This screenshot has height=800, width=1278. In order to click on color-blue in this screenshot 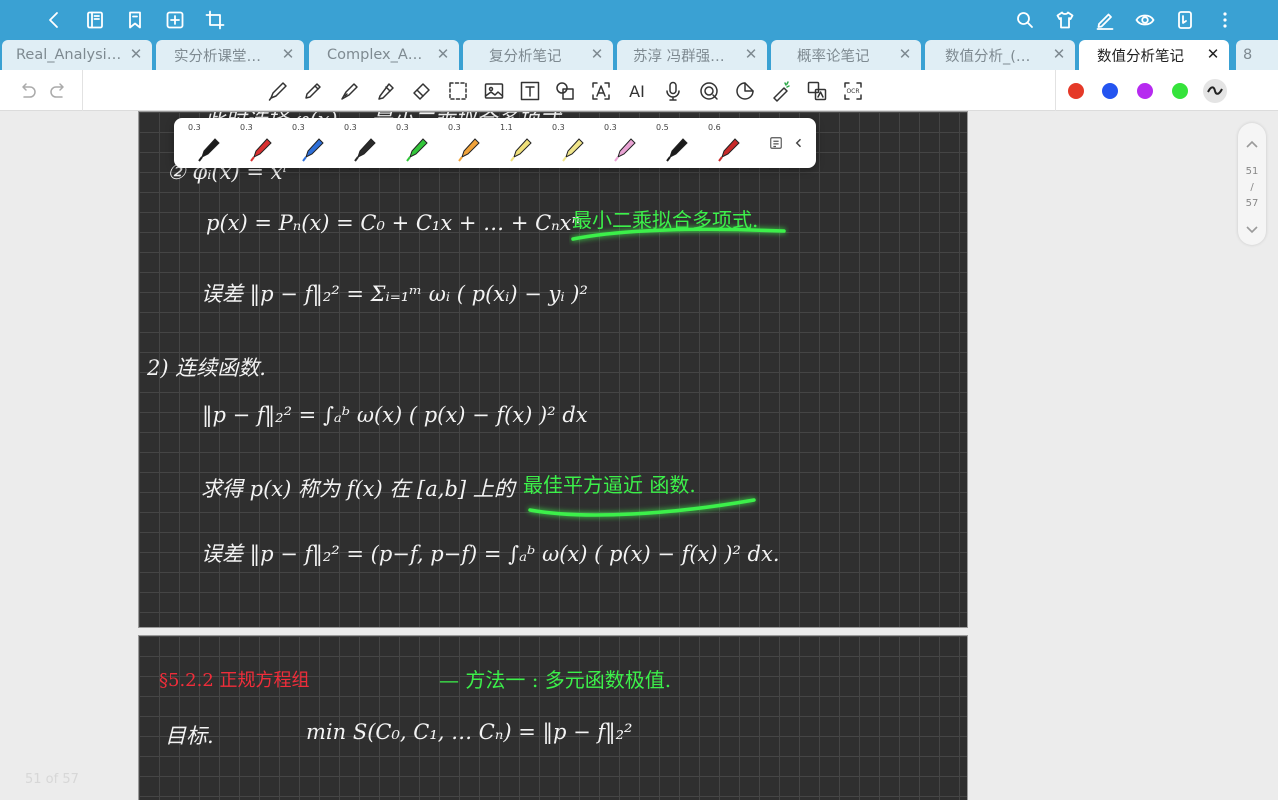, I will do `click(1110, 91)`.